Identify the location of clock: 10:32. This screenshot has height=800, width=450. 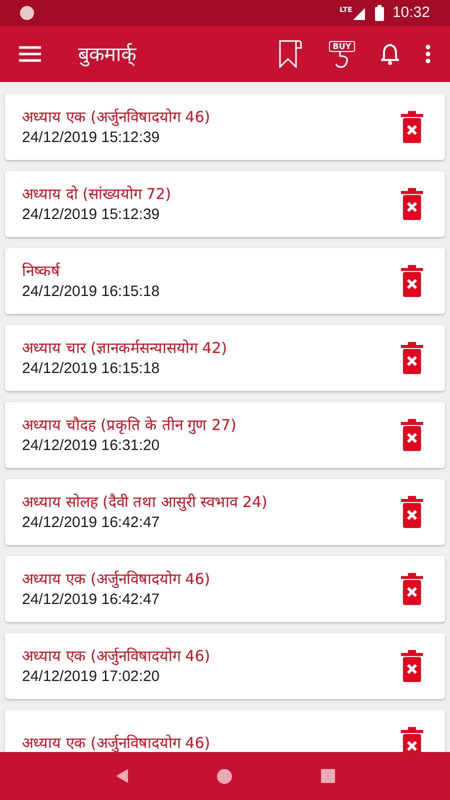
(411, 12).